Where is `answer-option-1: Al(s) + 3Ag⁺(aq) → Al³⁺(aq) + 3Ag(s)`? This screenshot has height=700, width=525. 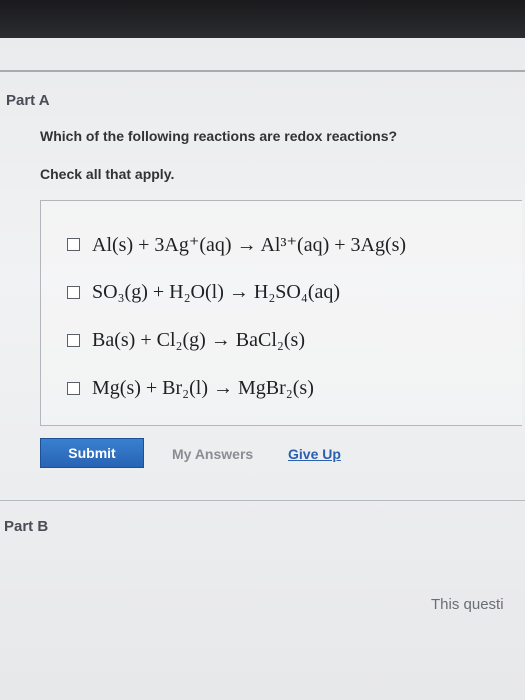
answer-option-1: Al(s) + 3Ag⁺(aq) → Al³⁺(aq) + 3Ag(s) is located at coordinates (236, 244).